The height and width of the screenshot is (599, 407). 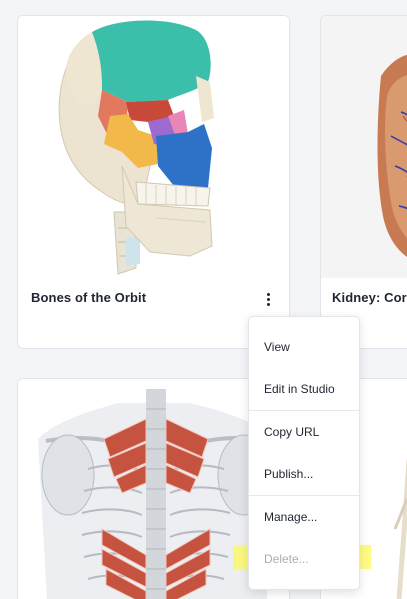 I want to click on kidney-image, so click(x=392, y=155).